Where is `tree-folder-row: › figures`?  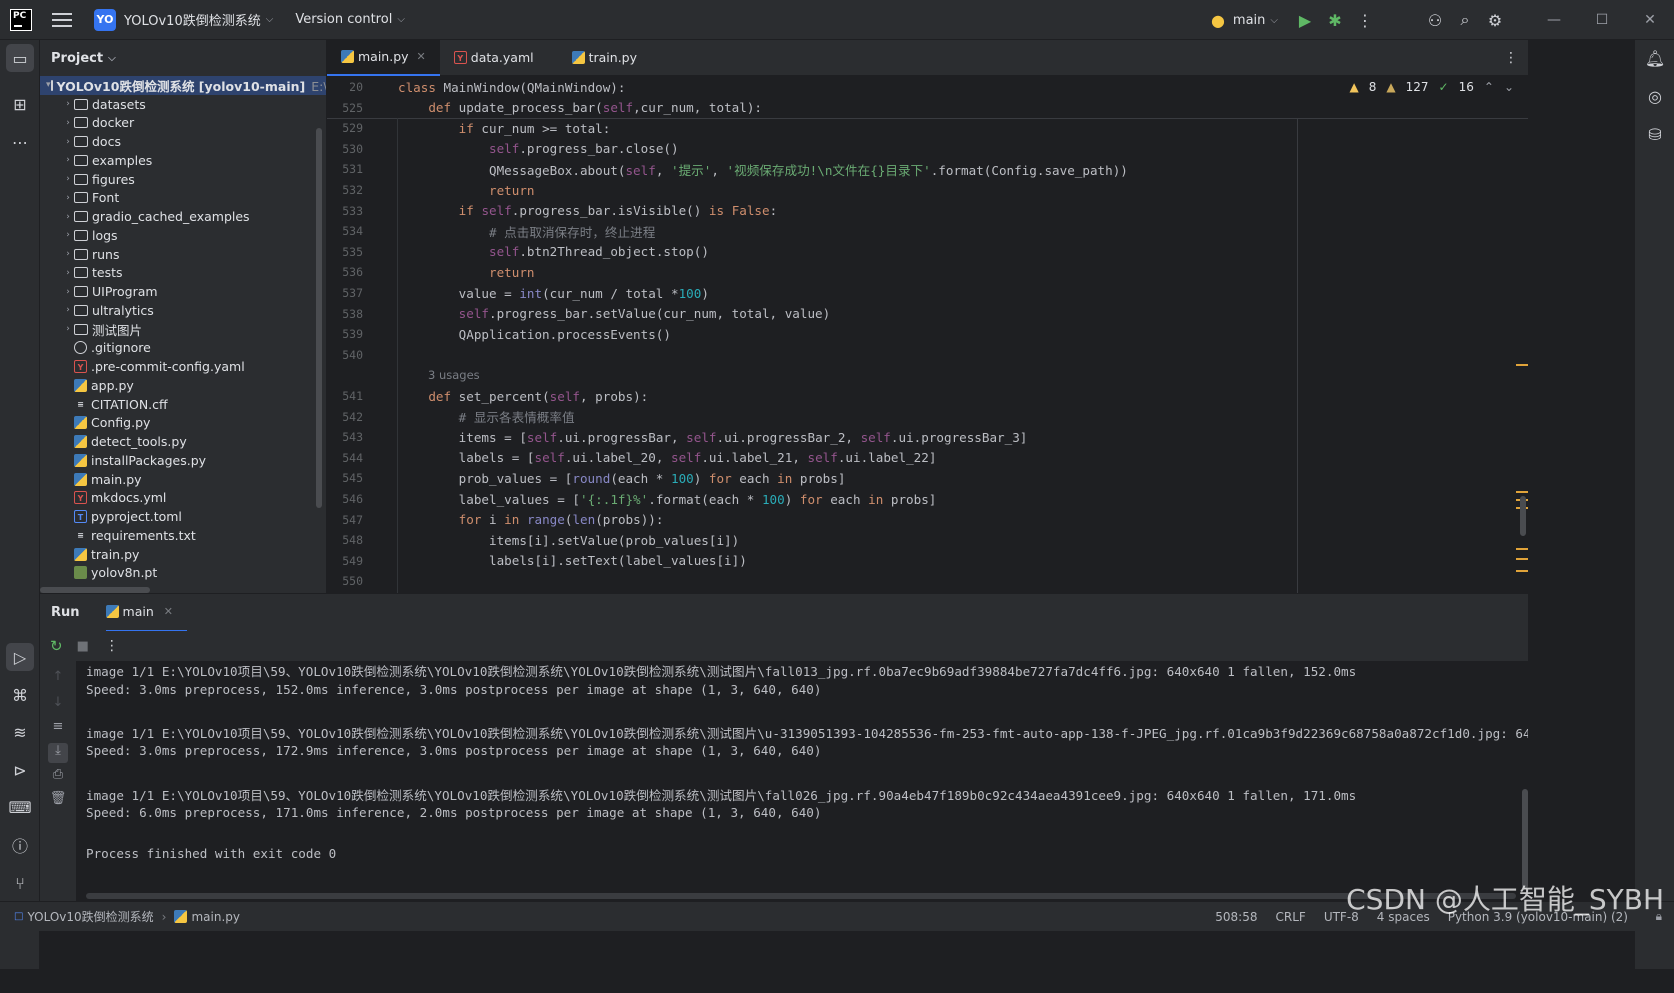
tree-folder-row: › figures is located at coordinates (183, 179).